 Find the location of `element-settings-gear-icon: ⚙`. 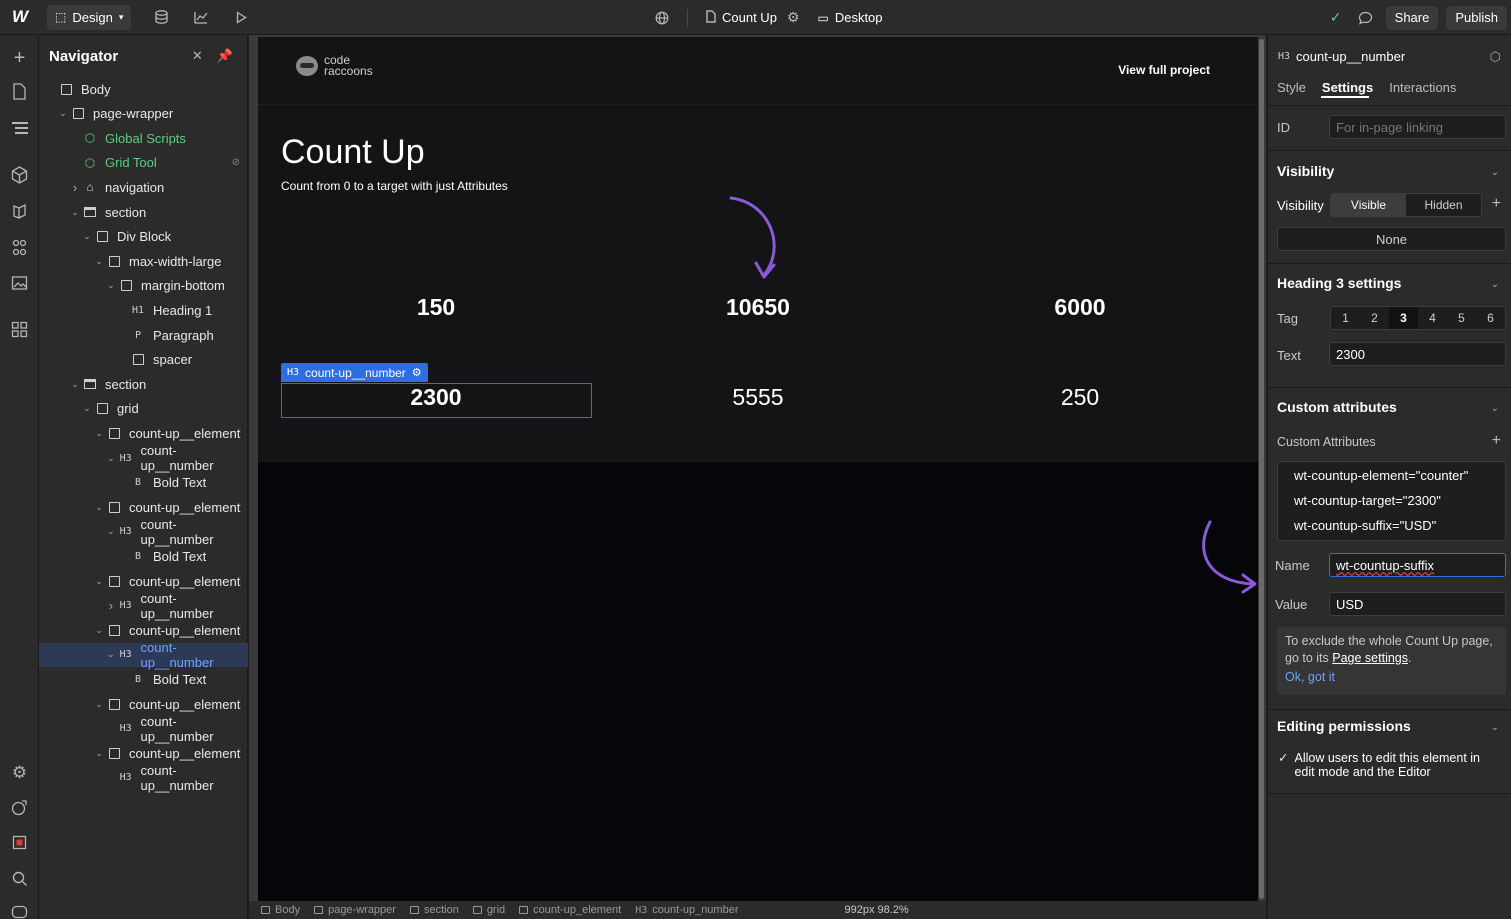

element-settings-gear-icon: ⚙ is located at coordinates (417, 372).